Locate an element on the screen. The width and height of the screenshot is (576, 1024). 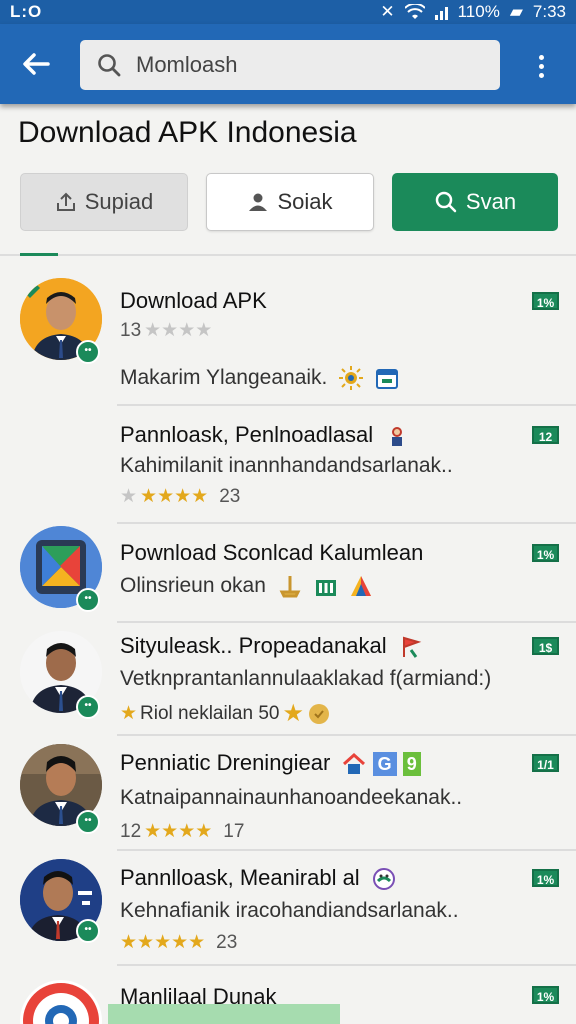
update-badge: 1/1 is located at coordinates (545, 763).